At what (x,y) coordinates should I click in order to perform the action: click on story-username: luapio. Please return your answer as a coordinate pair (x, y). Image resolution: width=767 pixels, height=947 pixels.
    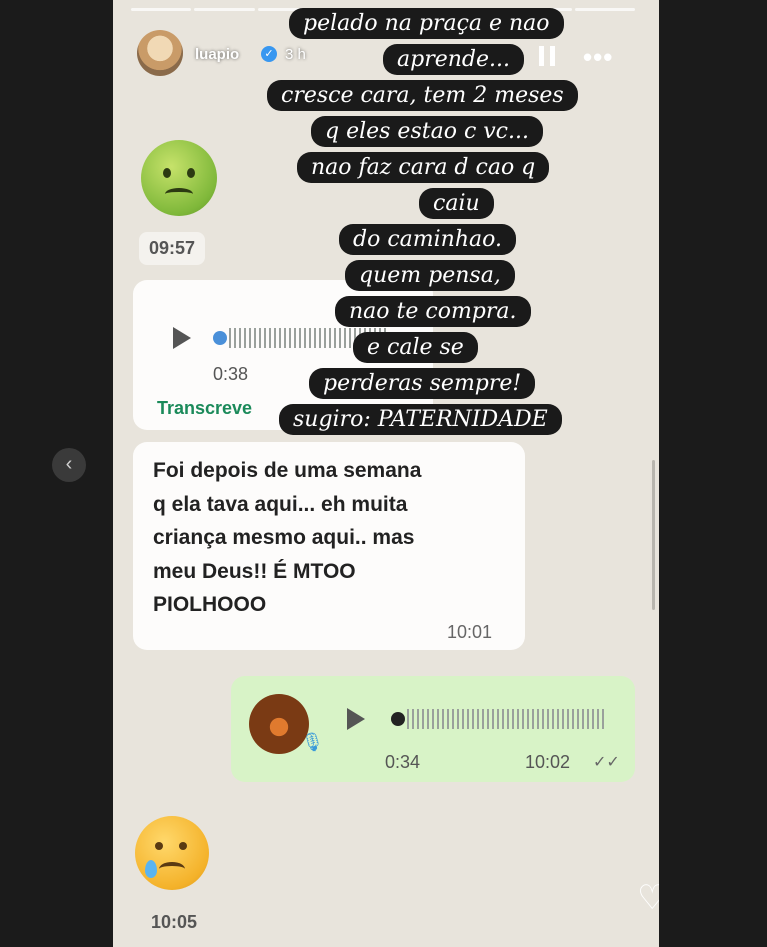
    Looking at the image, I should click on (217, 54).